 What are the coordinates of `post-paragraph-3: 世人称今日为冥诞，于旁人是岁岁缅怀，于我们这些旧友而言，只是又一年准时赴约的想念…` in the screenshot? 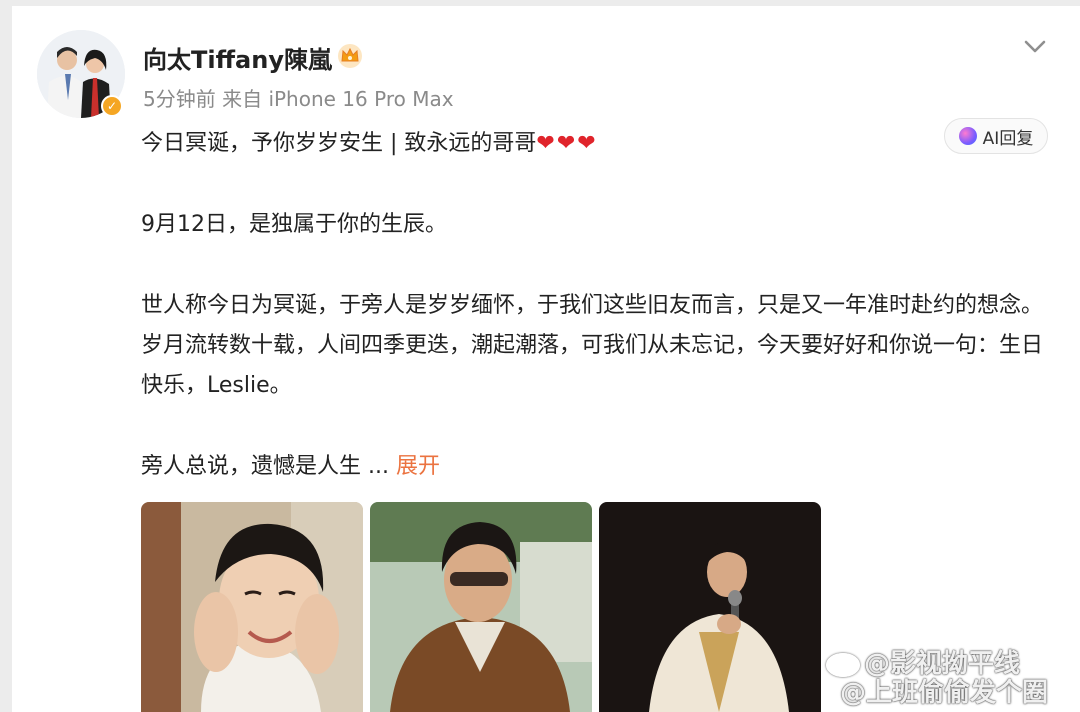 It's located at (592, 345).